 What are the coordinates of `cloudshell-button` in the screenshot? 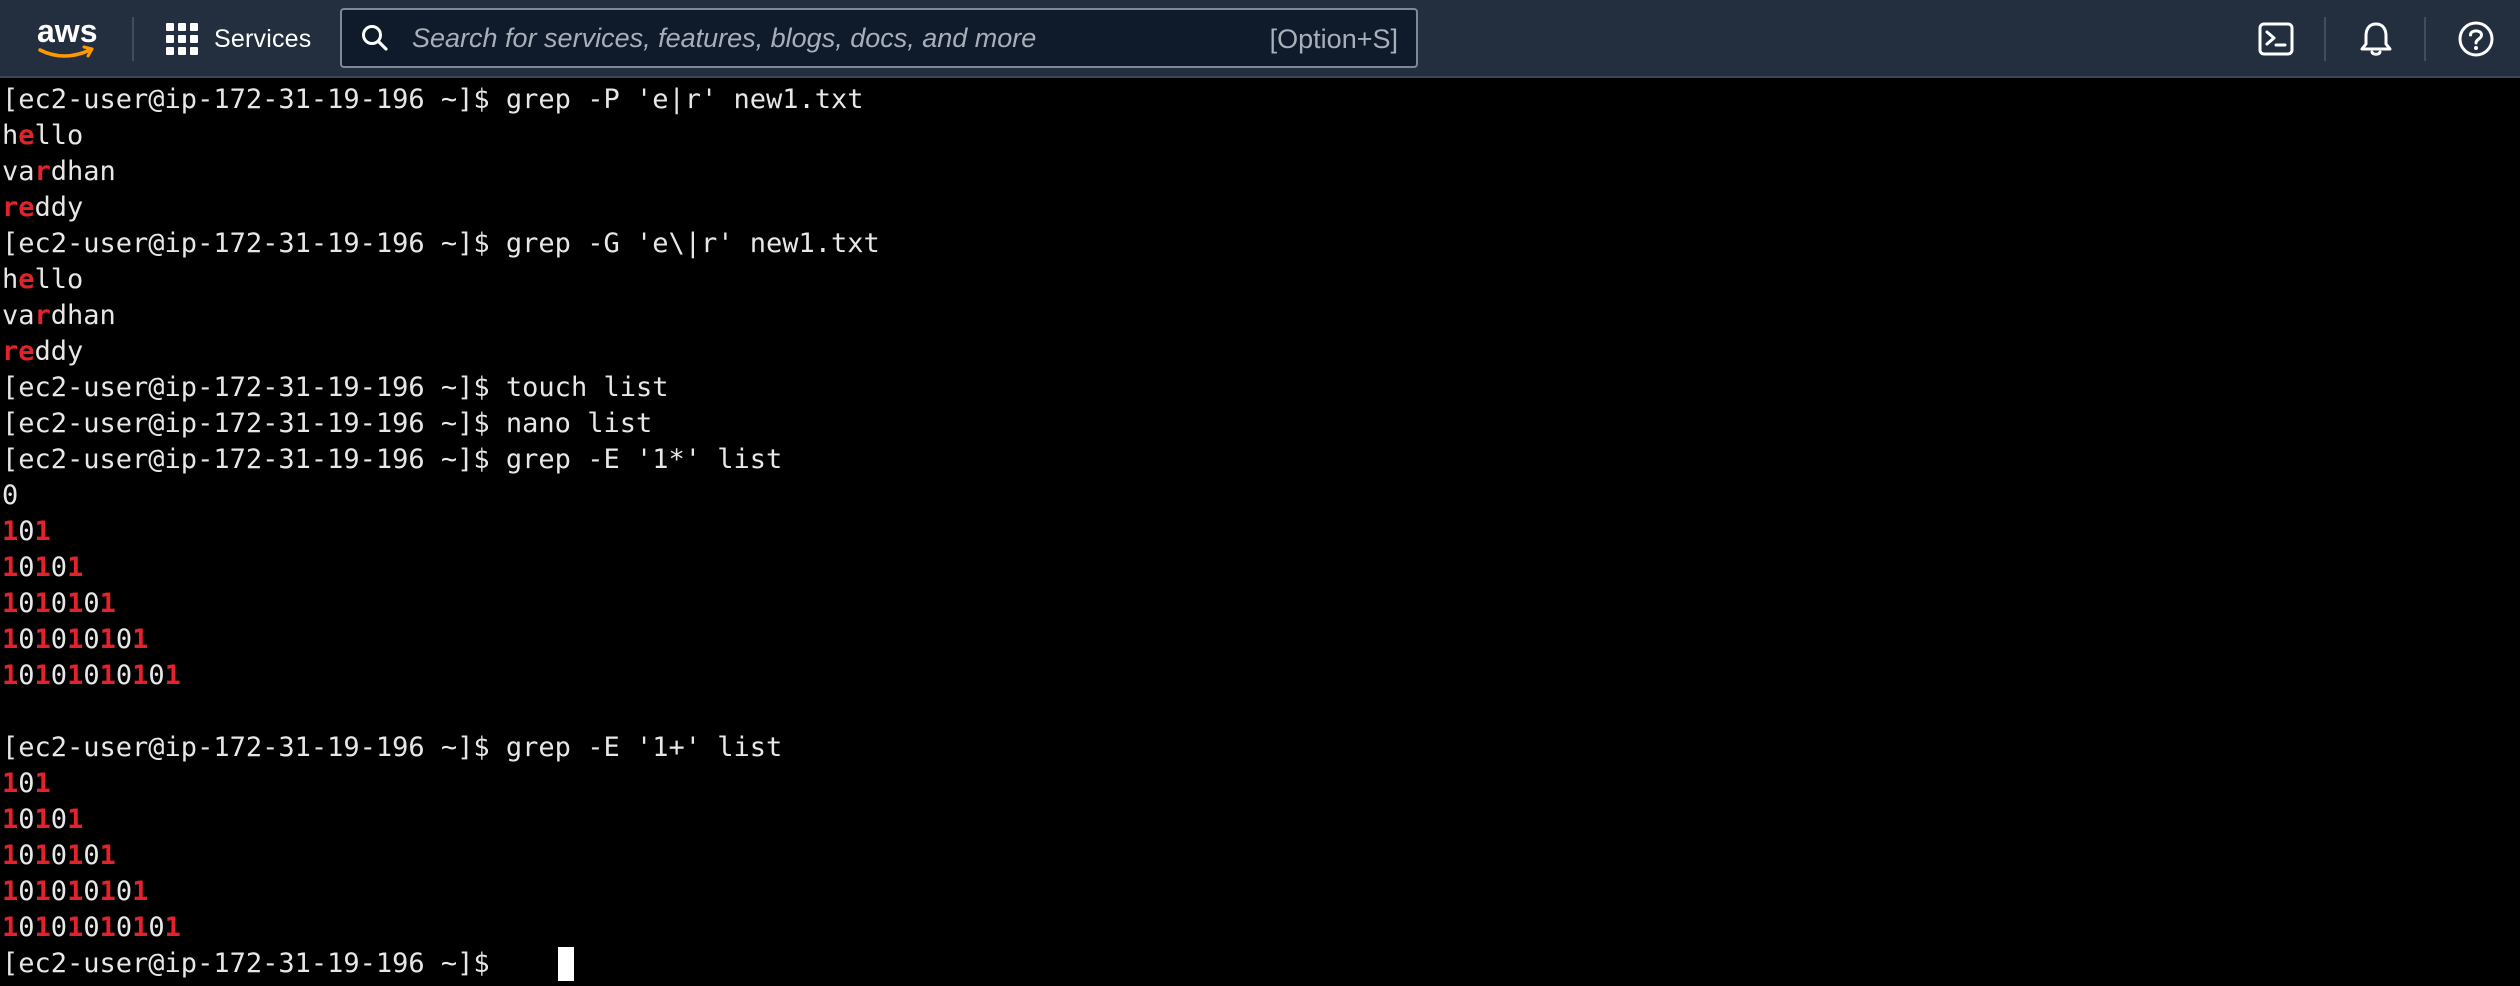 It's located at (2276, 39).